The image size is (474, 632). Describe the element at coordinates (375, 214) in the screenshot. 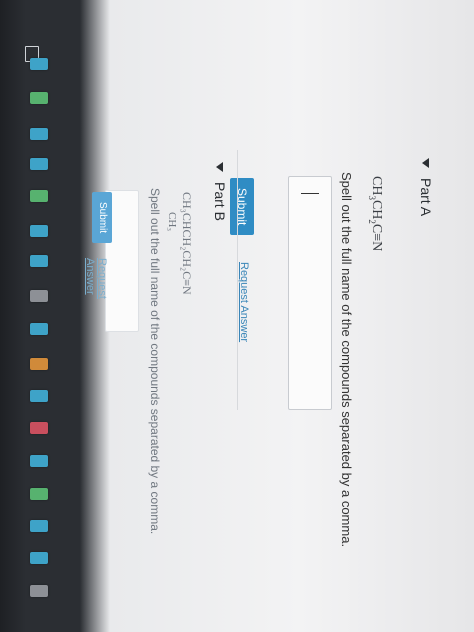

I see `part-a-formula: CH3CH2C≡N` at that location.